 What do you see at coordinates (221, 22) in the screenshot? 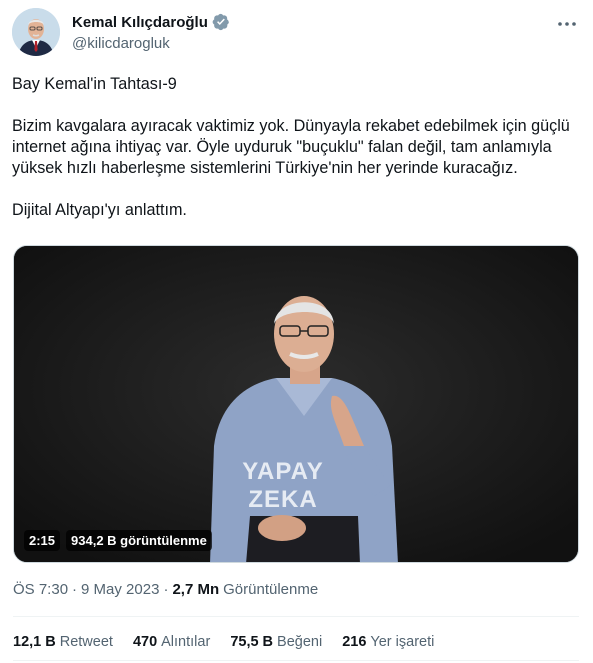
I see `verified-badge-icon` at bounding box center [221, 22].